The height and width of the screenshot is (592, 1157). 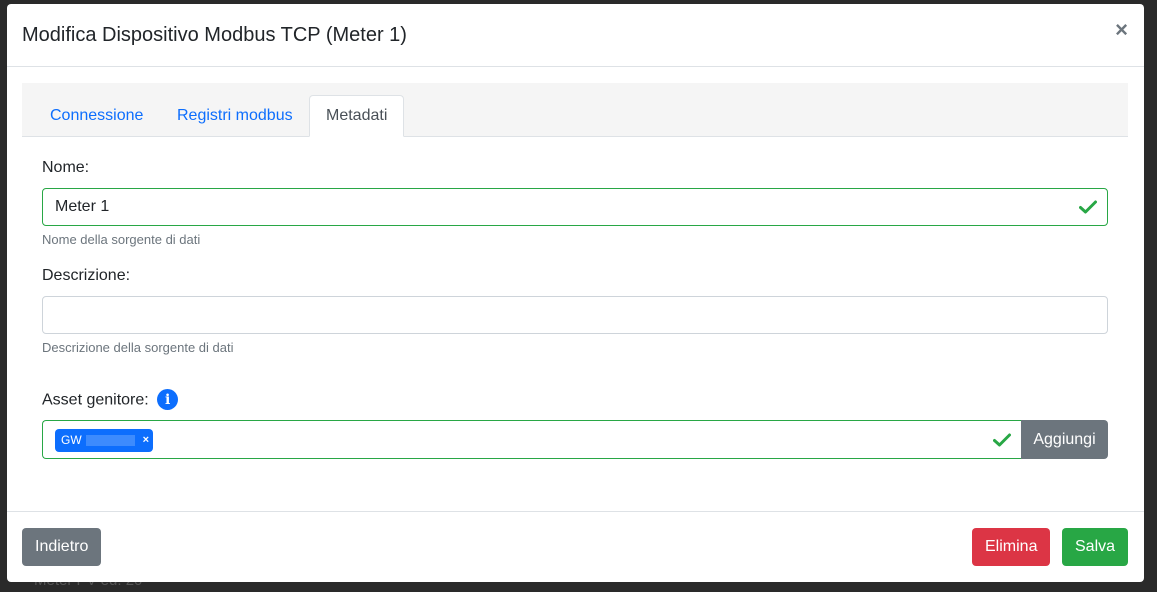 What do you see at coordinates (1011, 547) in the screenshot?
I see `delete-button: Elimina` at bounding box center [1011, 547].